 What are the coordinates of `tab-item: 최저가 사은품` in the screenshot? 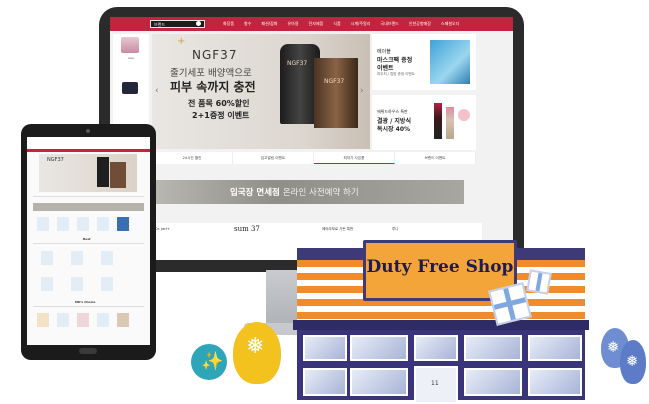 It's located at (354, 158).